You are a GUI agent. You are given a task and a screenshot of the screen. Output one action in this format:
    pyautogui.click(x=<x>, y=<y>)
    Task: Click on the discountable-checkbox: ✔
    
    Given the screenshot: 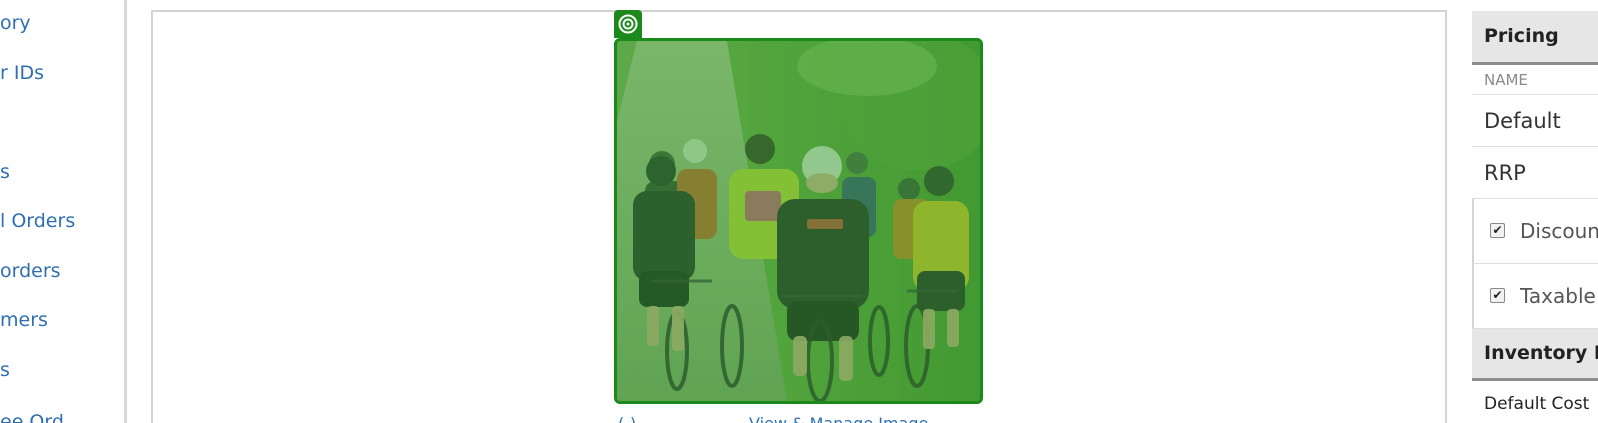 What is the action you would take?
    pyautogui.click(x=1497, y=230)
    